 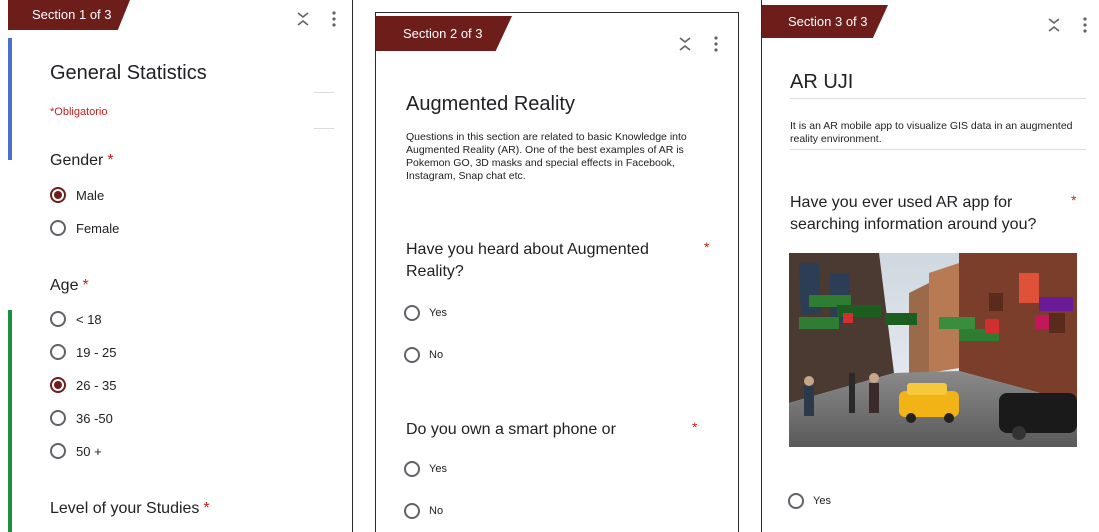 What do you see at coordinates (69, 15) in the screenshot?
I see `section-tab: Section 1 of 3` at bounding box center [69, 15].